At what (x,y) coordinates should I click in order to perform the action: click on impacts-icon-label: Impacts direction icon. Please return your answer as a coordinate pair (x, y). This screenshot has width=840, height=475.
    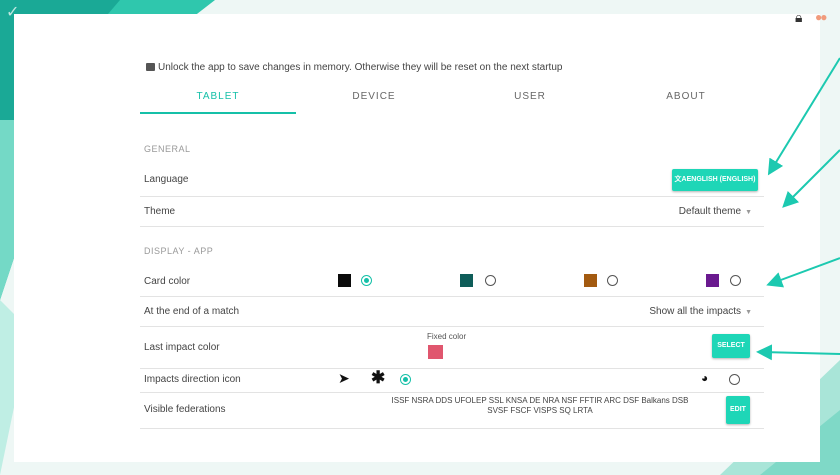
    Looking at the image, I should click on (192, 379).